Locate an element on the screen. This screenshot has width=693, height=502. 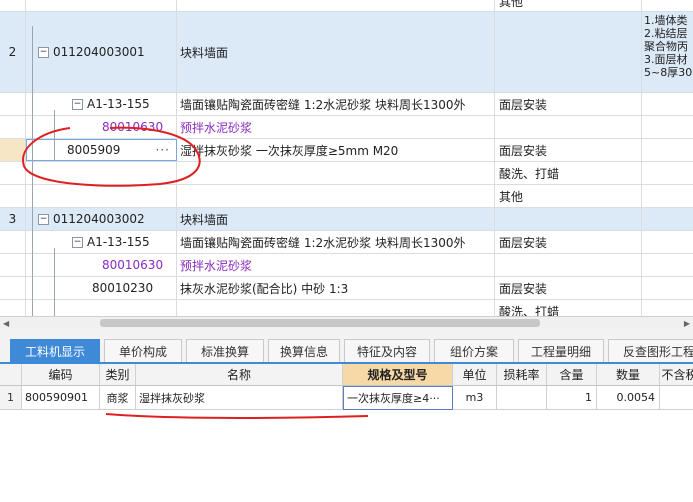
table-row-list-item-3: 3 − 011204003002 块料墙面 is located at coordinates (346, 219).